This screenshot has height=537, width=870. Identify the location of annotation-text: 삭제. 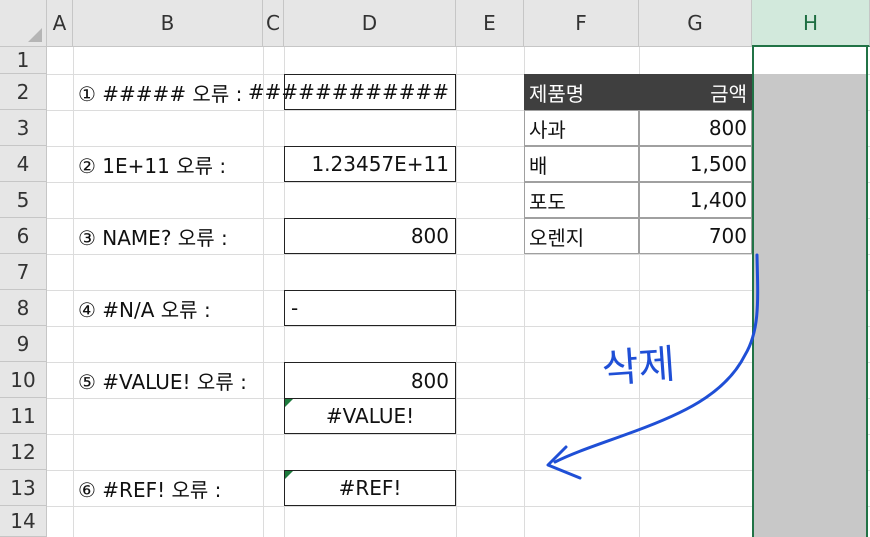
(638, 367).